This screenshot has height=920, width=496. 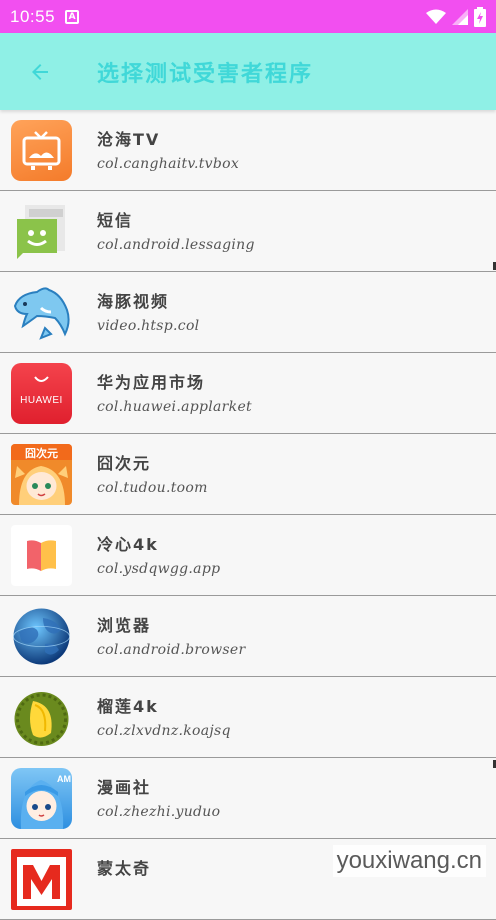 I want to click on app-name: 囧次元, so click(x=152, y=462).